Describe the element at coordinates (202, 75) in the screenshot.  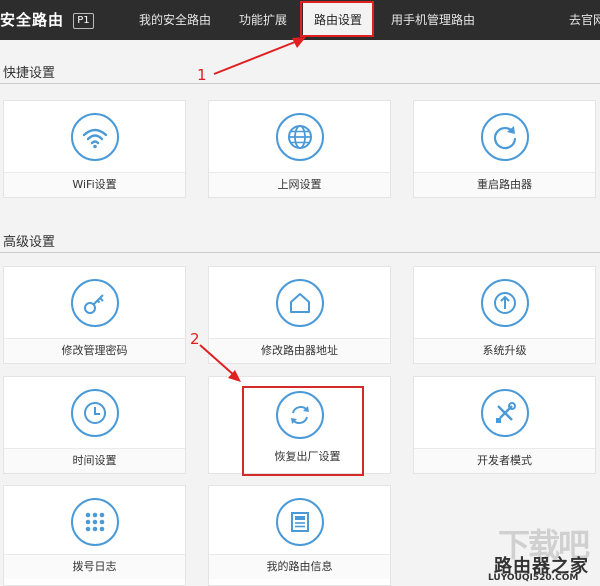
I see `annotation-number-1: 1` at that location.